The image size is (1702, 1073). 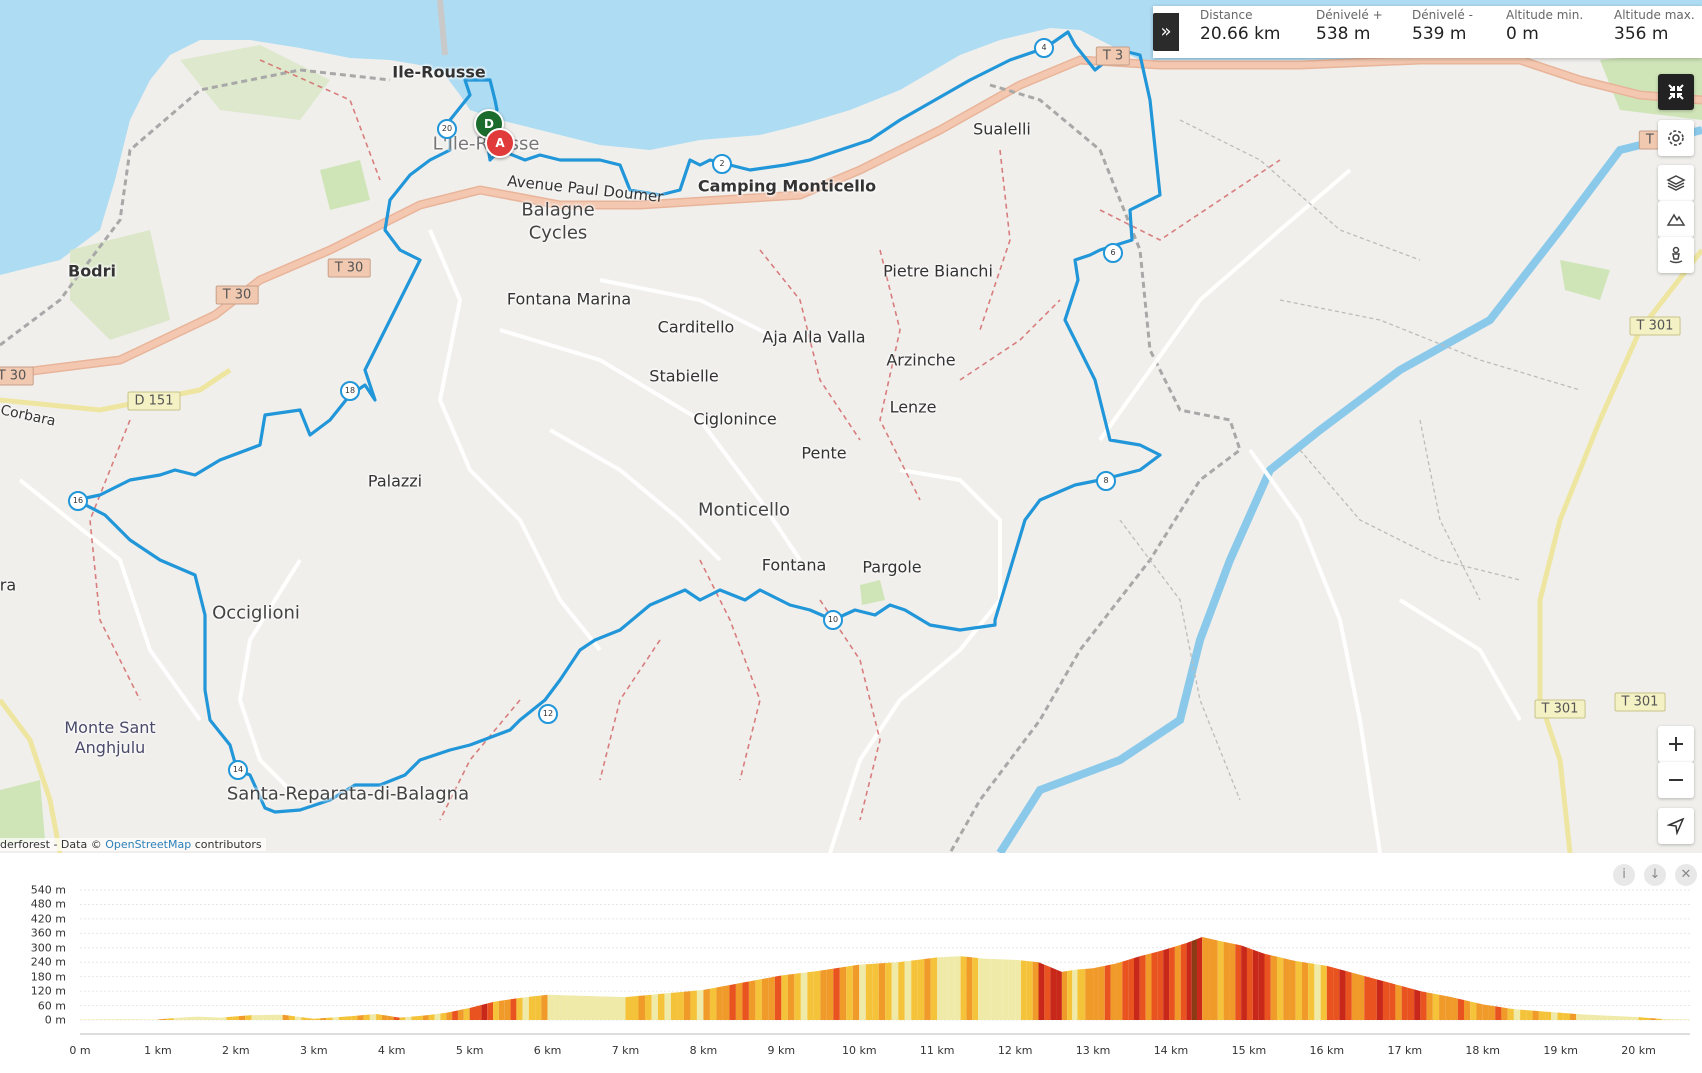 What do you see at coordinates (391, 1050) in the screenshot?
I see `x-tick-label: 4 km` at bounding box center [391, 1050].